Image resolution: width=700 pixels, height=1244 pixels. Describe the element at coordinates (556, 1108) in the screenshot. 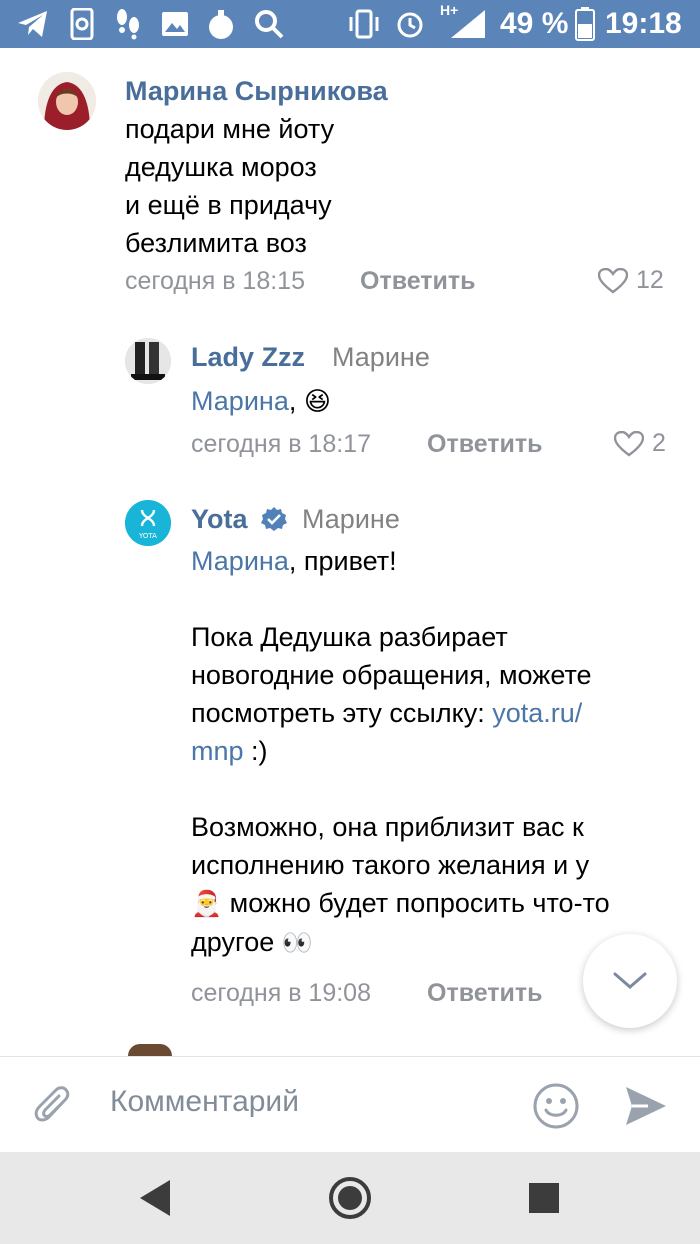

I see `emoji-icon` at that location.